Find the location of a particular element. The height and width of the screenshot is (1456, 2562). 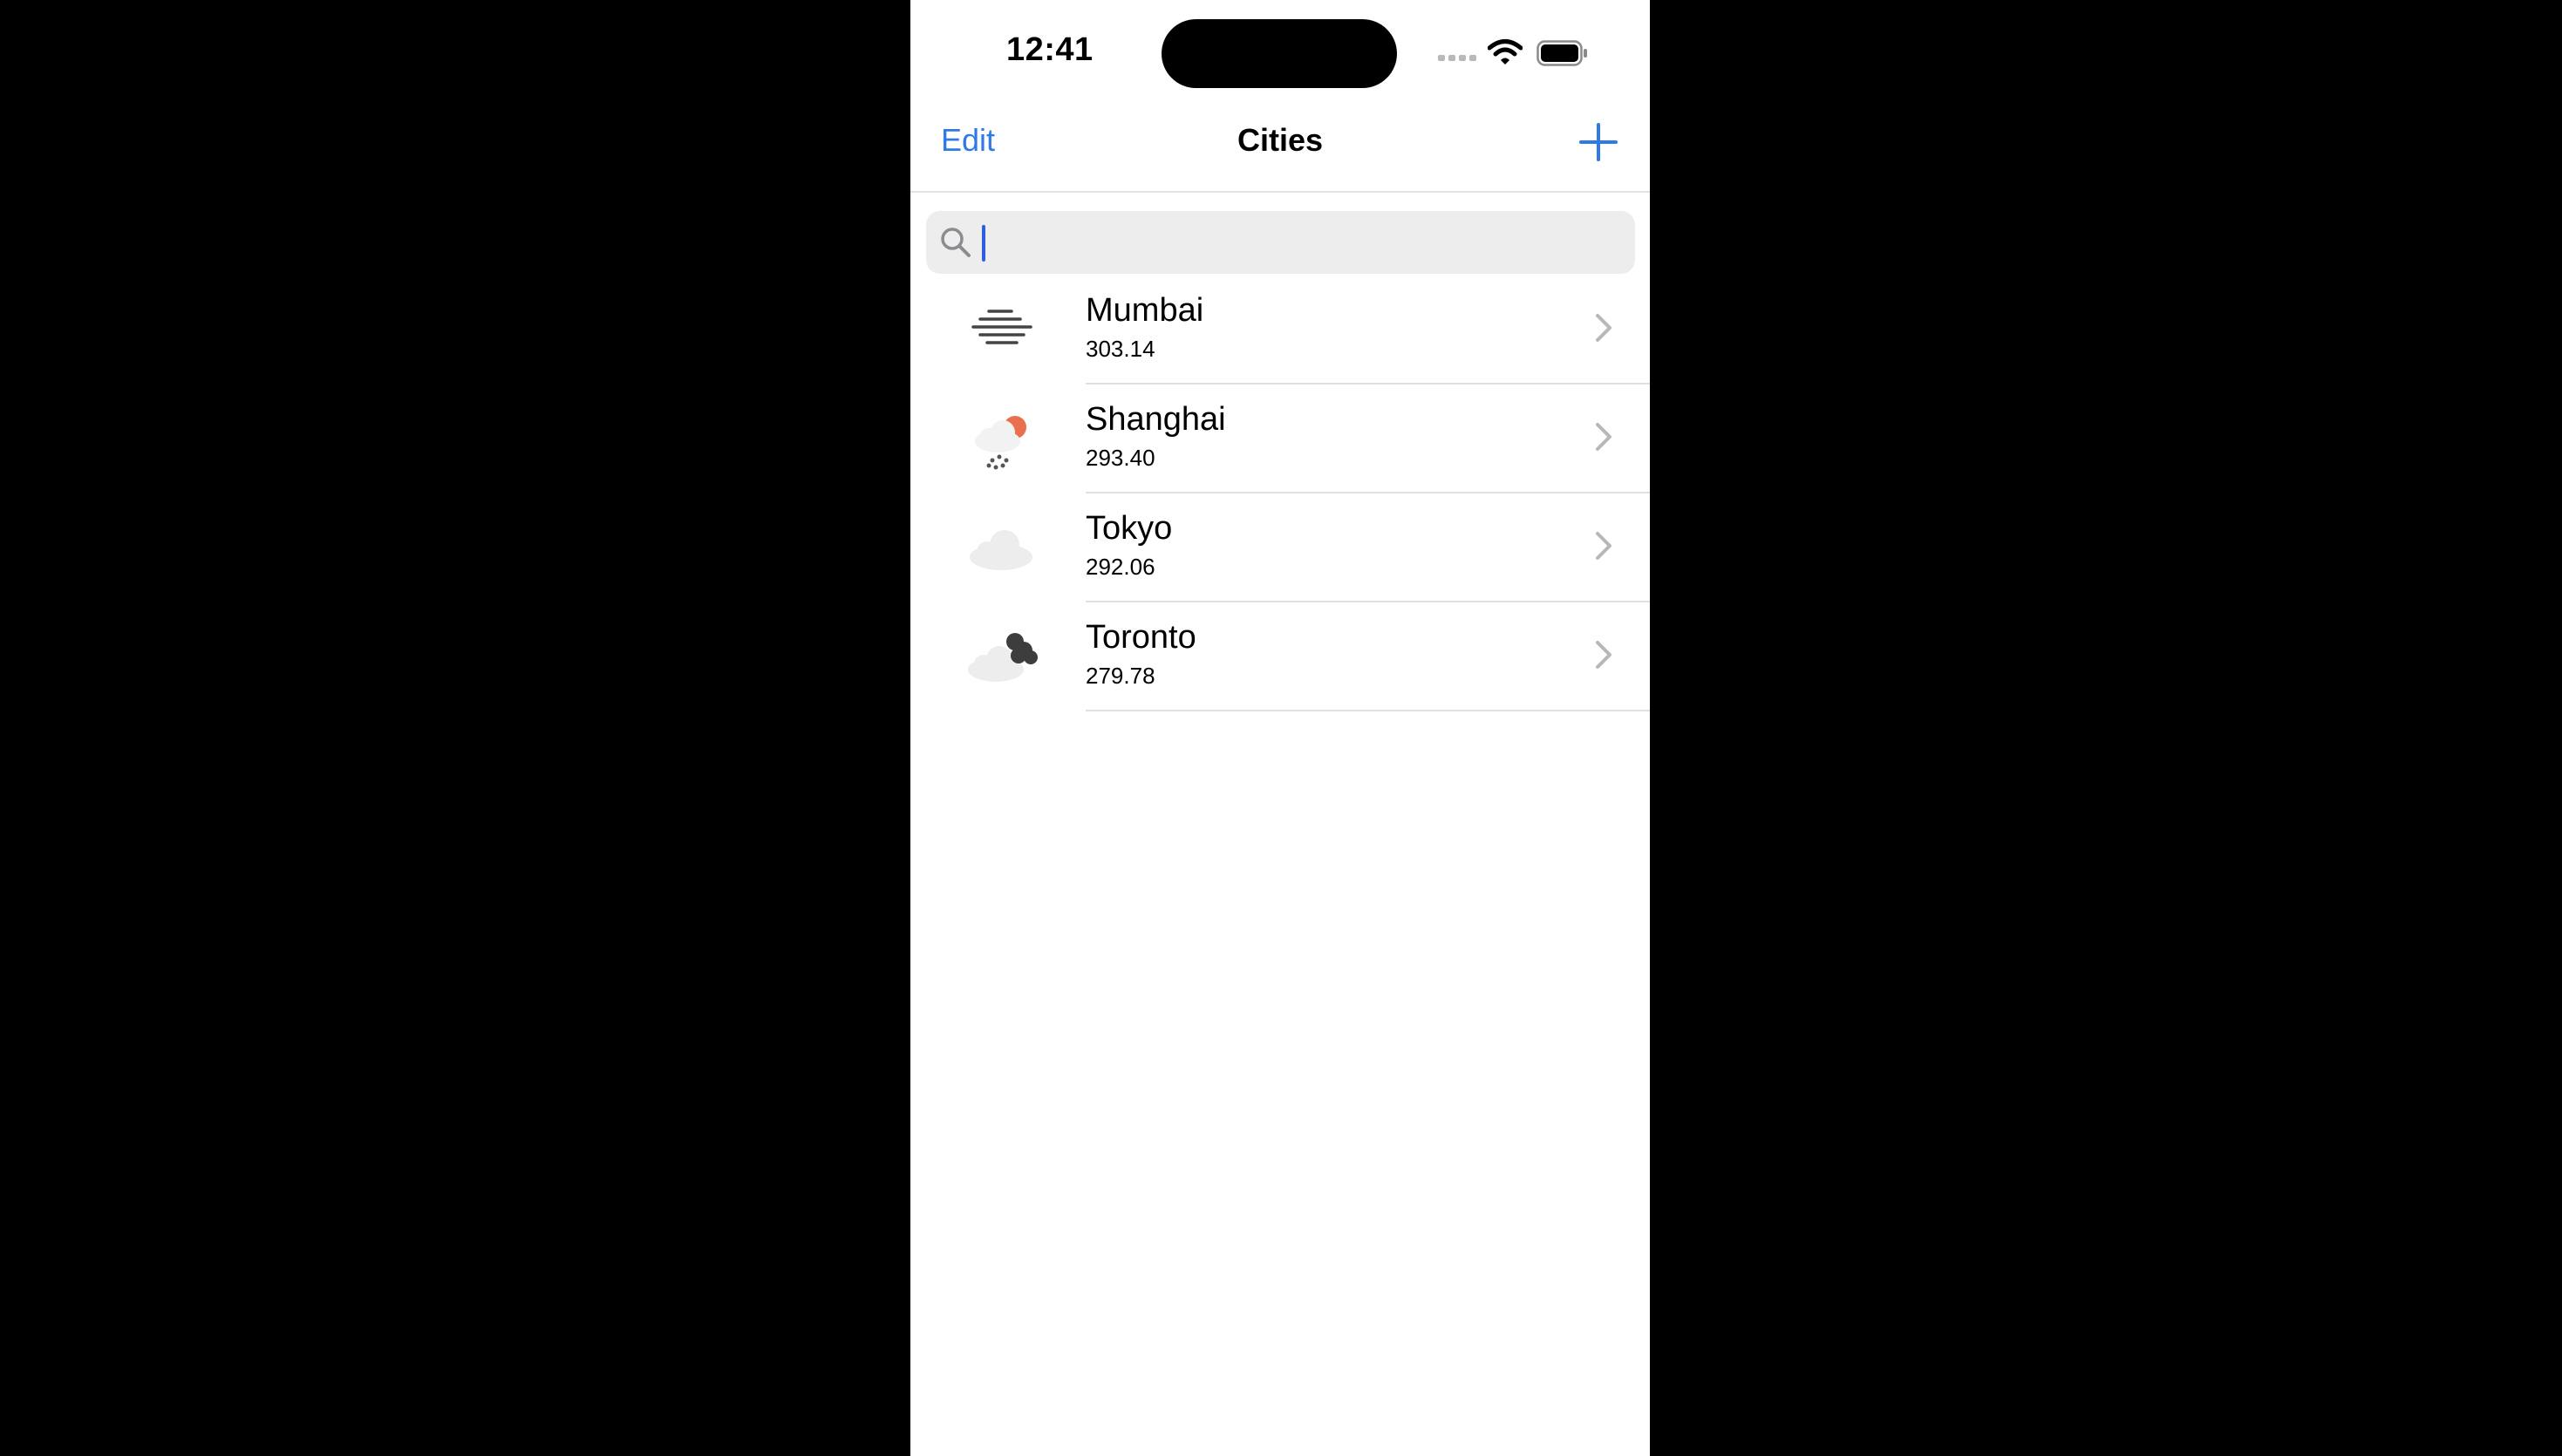

wifi-icon is located at coordinates (1505, 52).